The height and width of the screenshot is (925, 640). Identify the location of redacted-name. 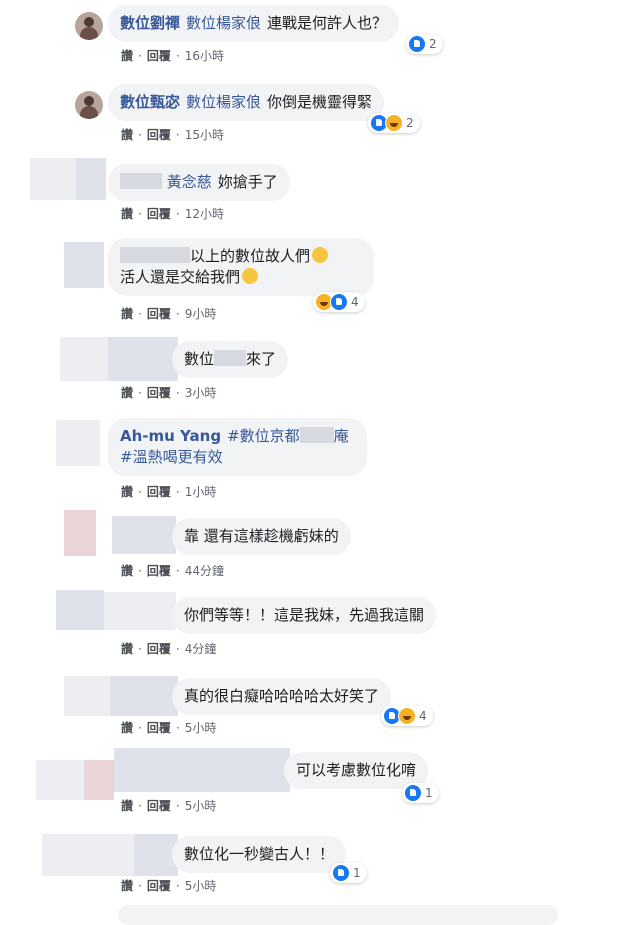
(155, 255).